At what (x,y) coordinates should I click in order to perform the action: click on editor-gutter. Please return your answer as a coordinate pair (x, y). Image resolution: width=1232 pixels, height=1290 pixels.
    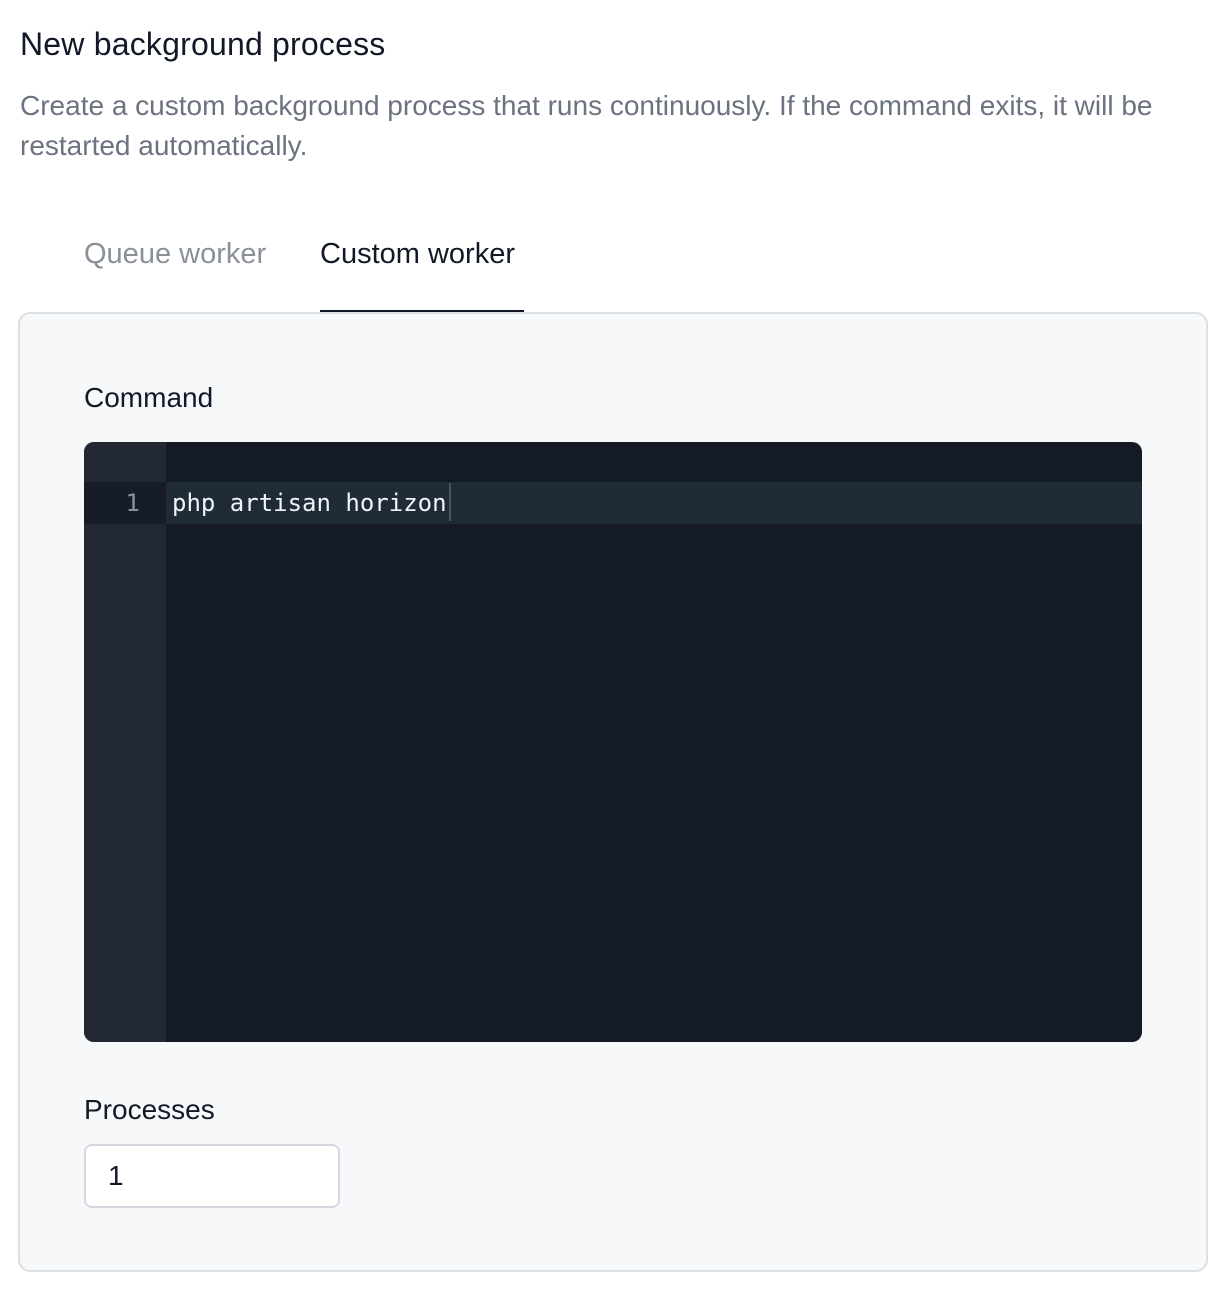
    Looking at the image, I should click on (125, 742).